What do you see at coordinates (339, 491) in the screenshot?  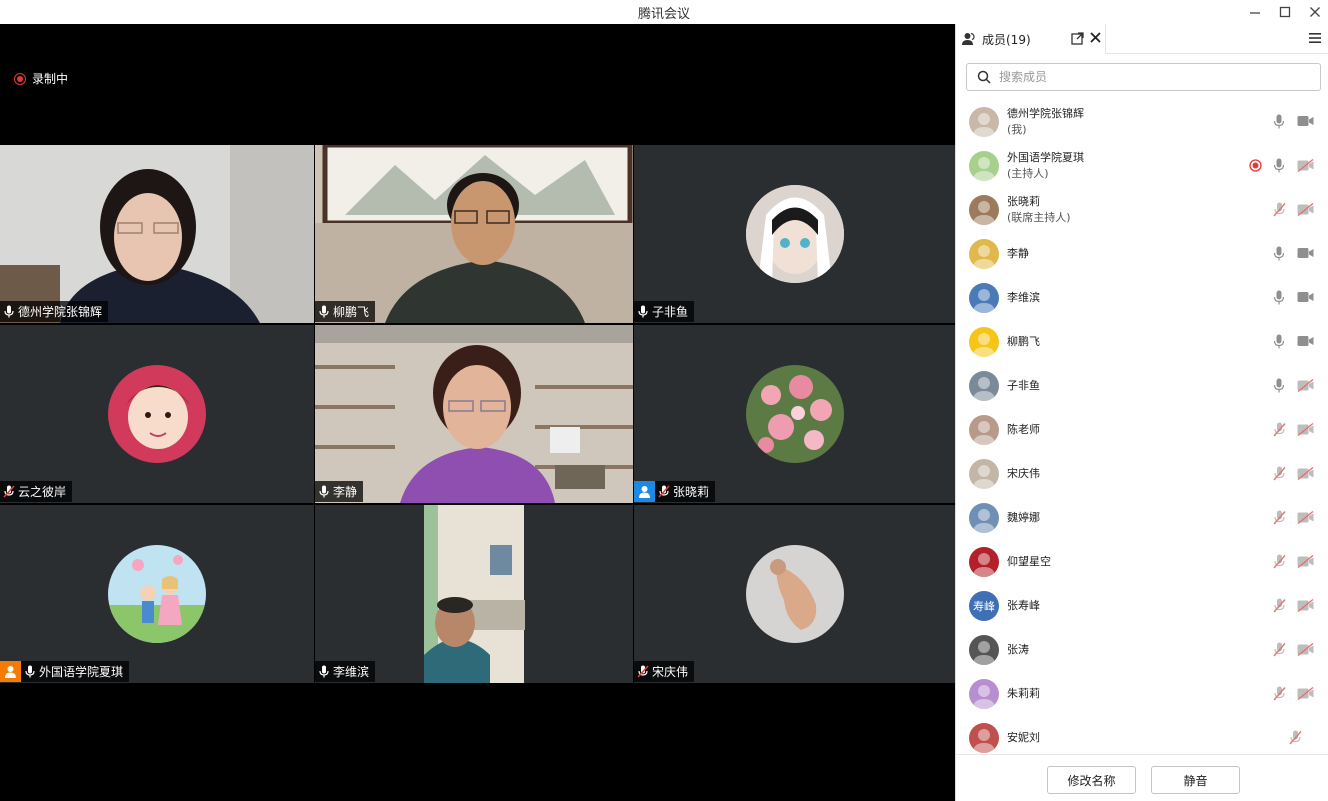 I see `participant-name-tag: 李静` at bounding box center [339, 491].